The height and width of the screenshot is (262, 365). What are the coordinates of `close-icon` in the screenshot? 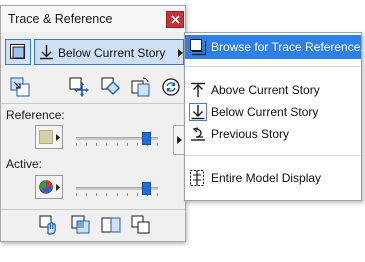 It's located at (175, 19).